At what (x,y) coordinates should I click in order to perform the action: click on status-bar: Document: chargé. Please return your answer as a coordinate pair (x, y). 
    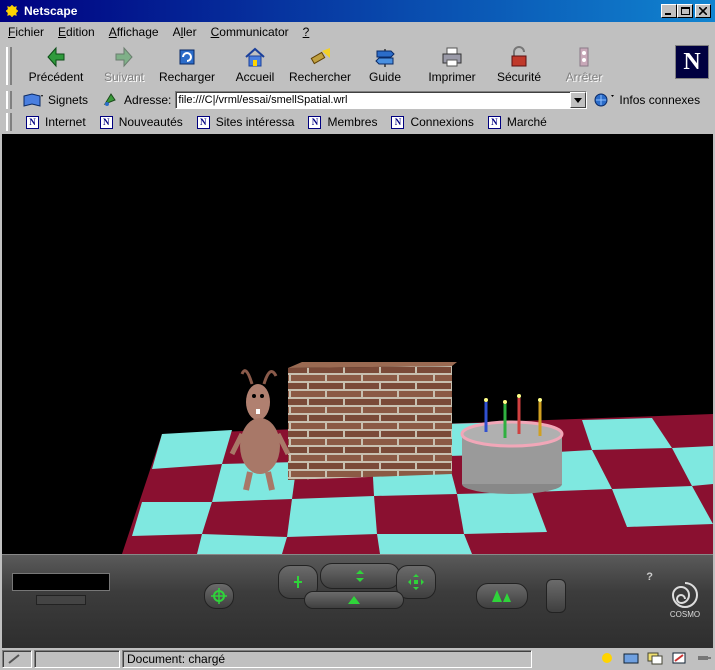
    Looking at the image, I should click on (357, 659).